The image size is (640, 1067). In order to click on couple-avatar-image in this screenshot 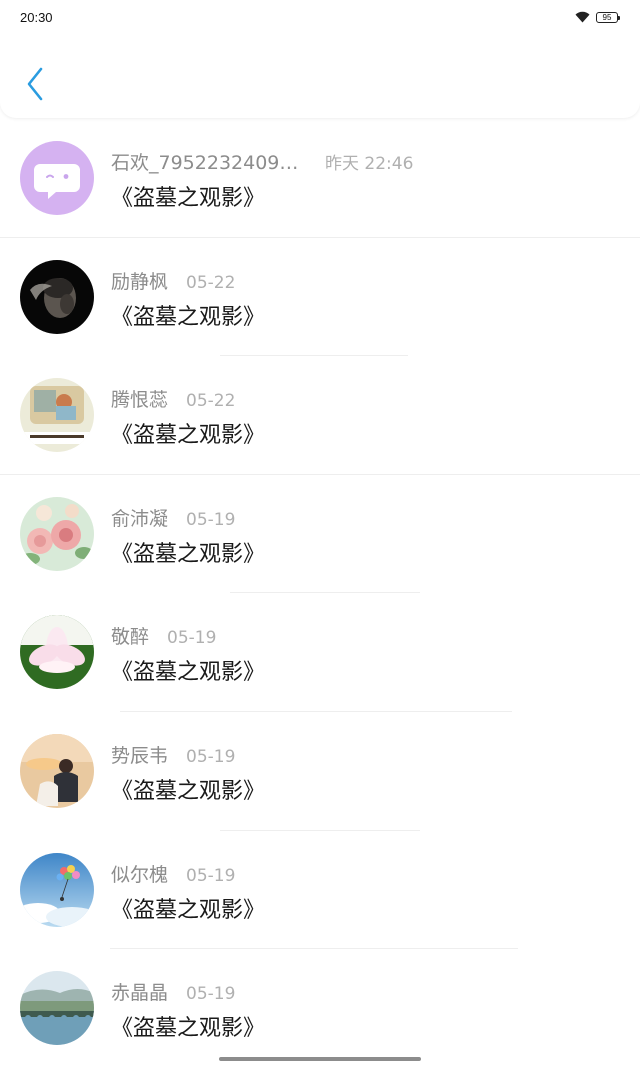, I will do `click(57, 770)`.